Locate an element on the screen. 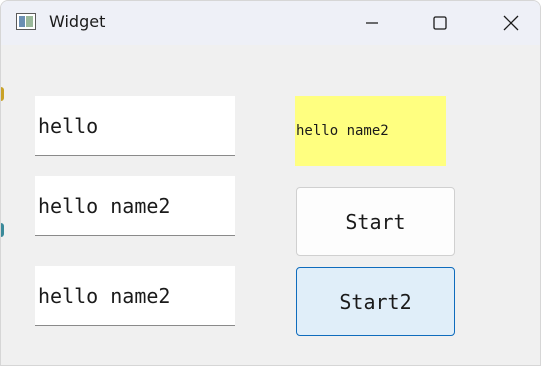 This screenshot has height=367, width=542. edge-artifact-yellow is located at coordinates (2, 94).